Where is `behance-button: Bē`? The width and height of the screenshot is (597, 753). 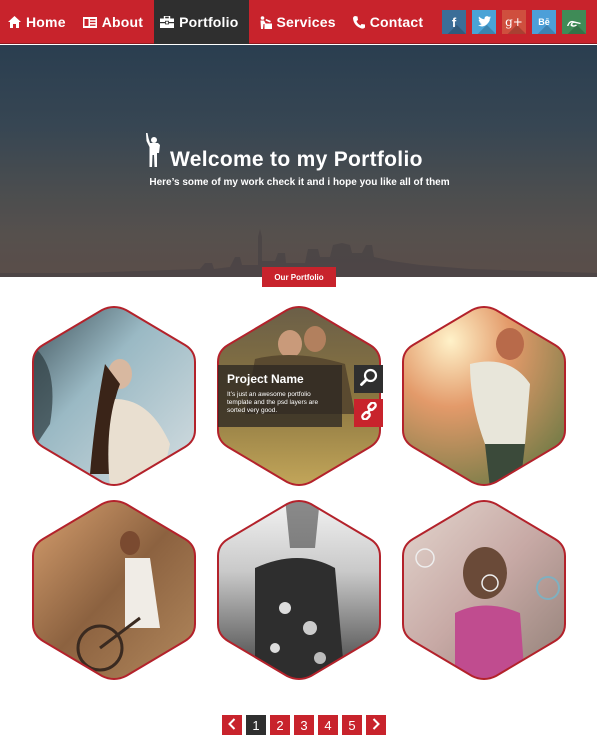 behance-button: Bē is located at coordinates (544, 22).